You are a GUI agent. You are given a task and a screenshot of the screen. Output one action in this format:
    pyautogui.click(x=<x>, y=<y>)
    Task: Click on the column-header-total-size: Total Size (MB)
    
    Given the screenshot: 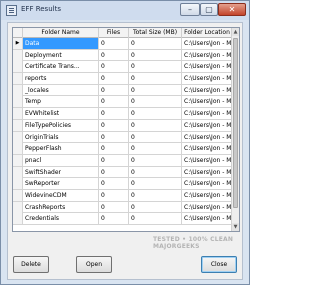 What is the action you would take?
    pyautogui.click(x=155, y=33)
    